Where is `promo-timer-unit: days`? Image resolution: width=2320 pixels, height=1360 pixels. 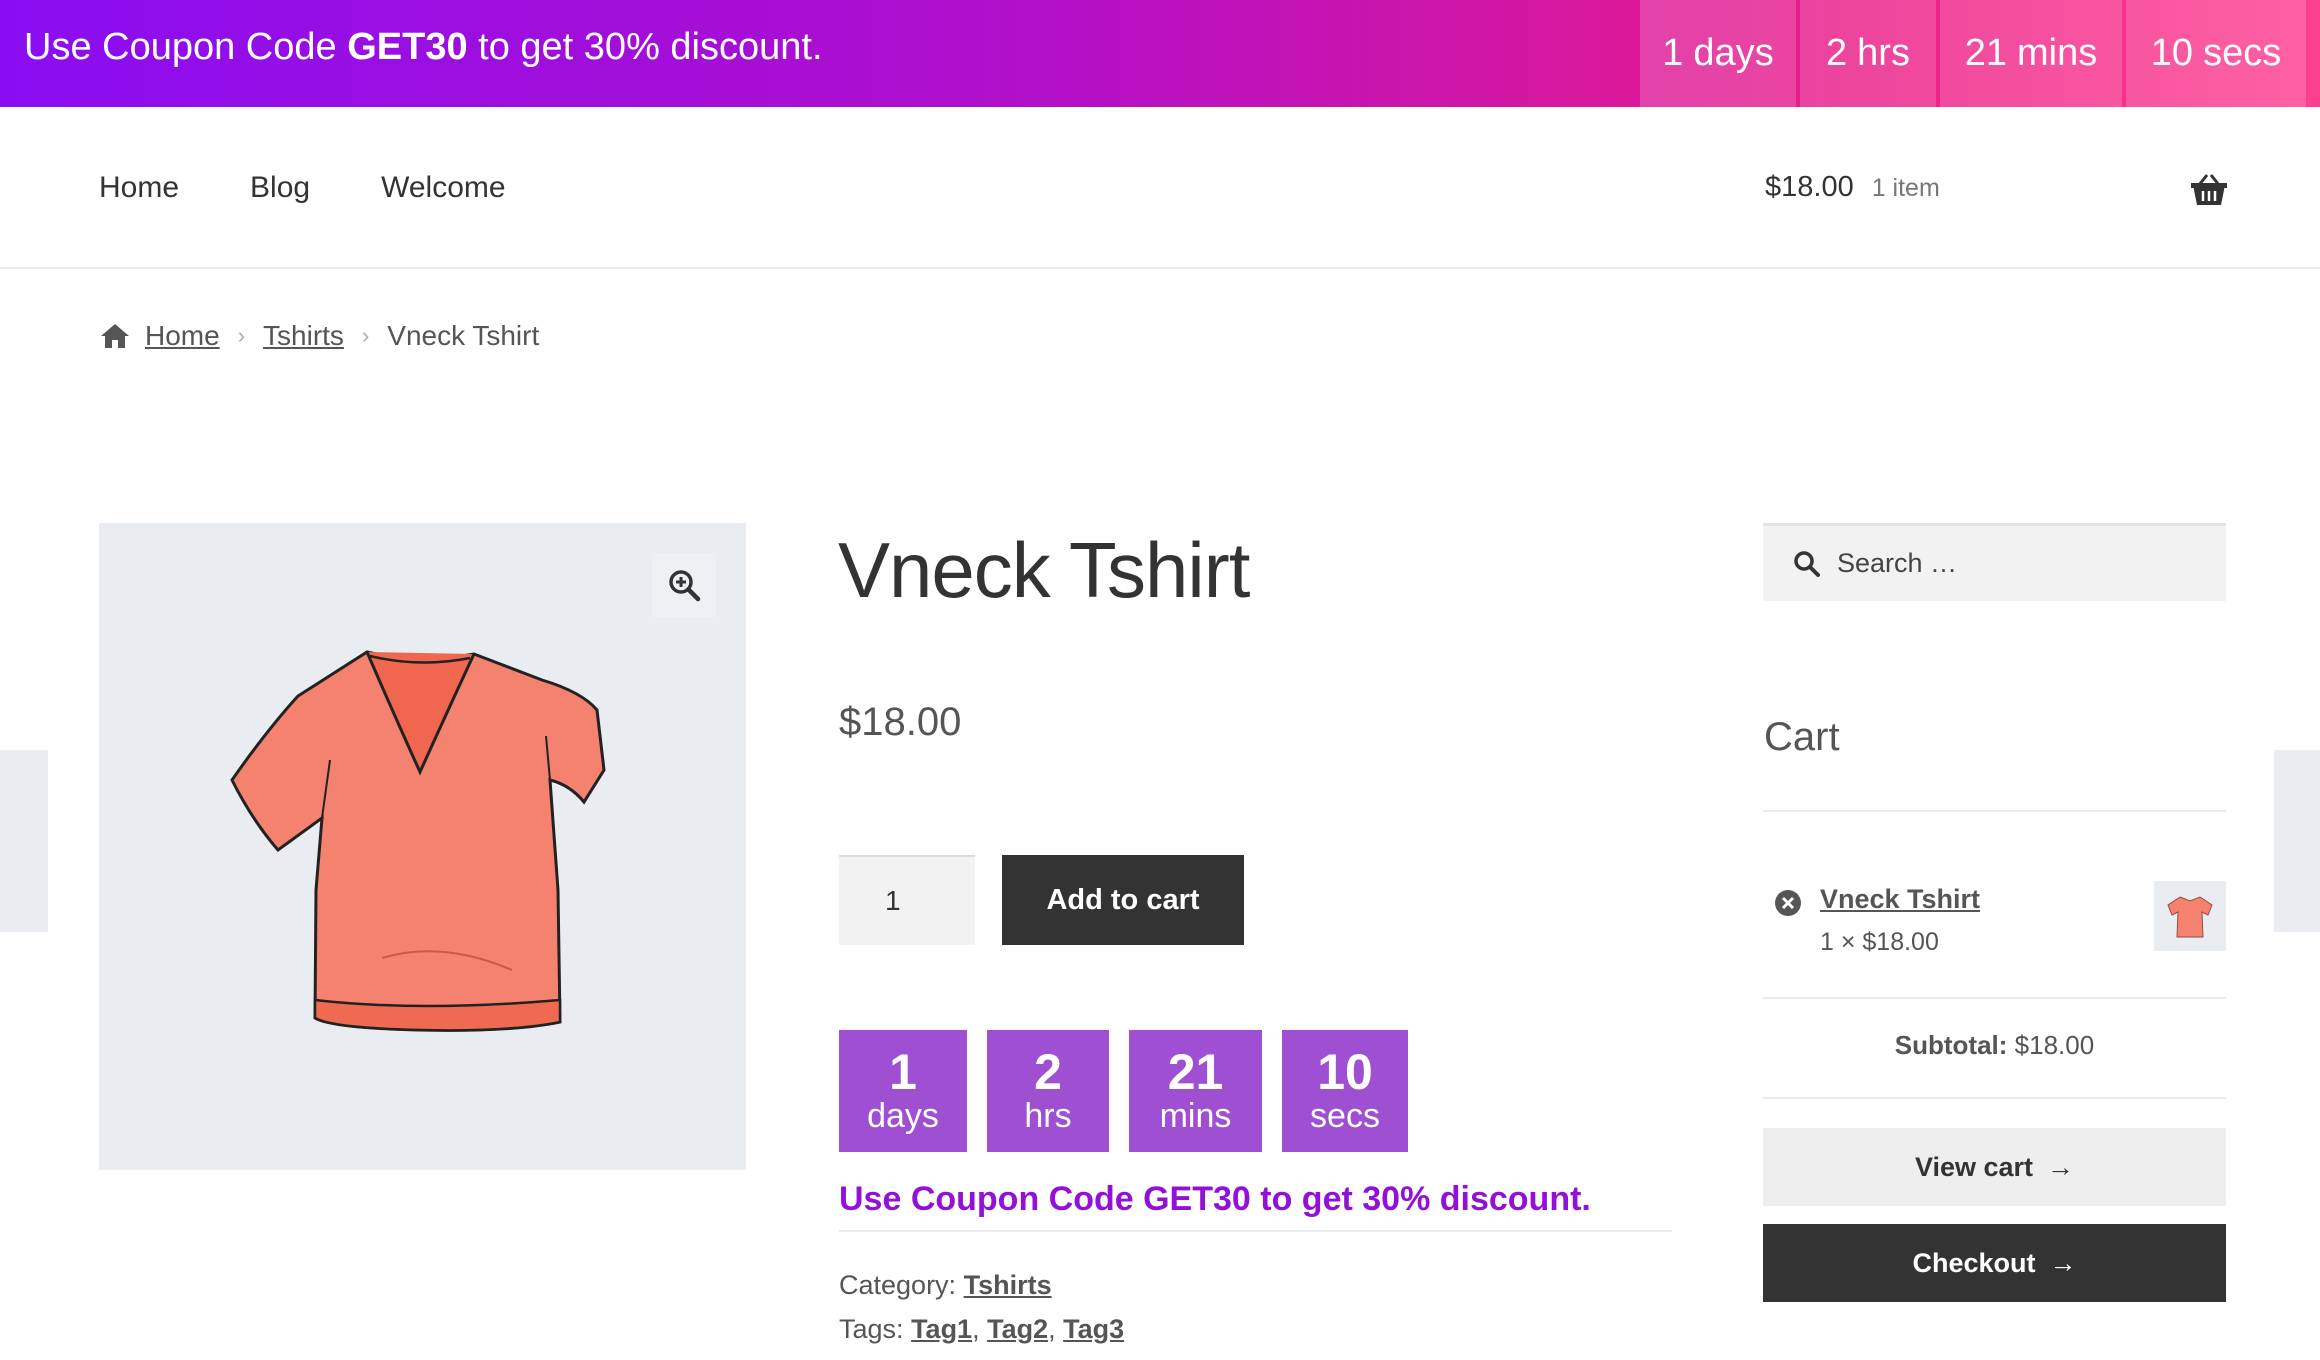 promo-timer-unit: days is located at coordinates (1733, 53).